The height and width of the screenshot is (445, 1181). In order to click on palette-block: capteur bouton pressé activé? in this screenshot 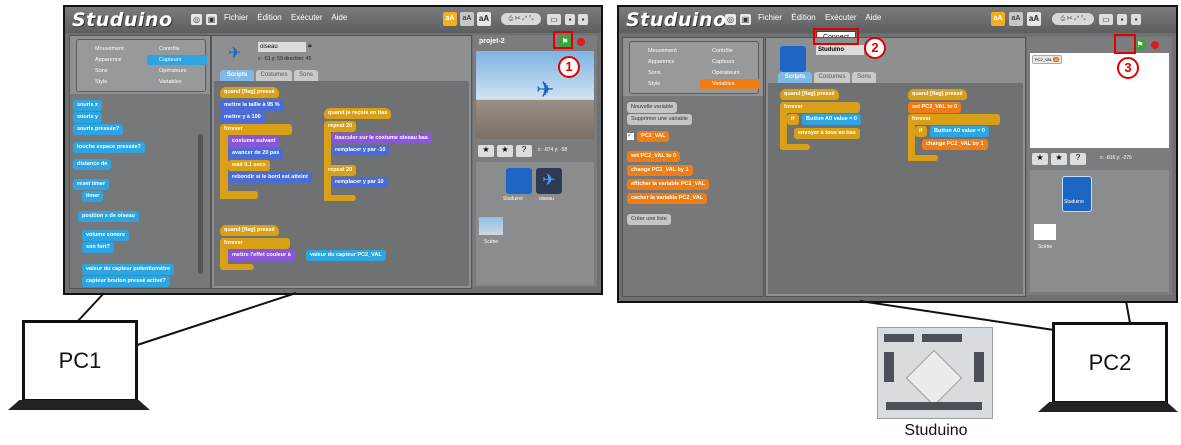, I will do `click(126, 281)`.